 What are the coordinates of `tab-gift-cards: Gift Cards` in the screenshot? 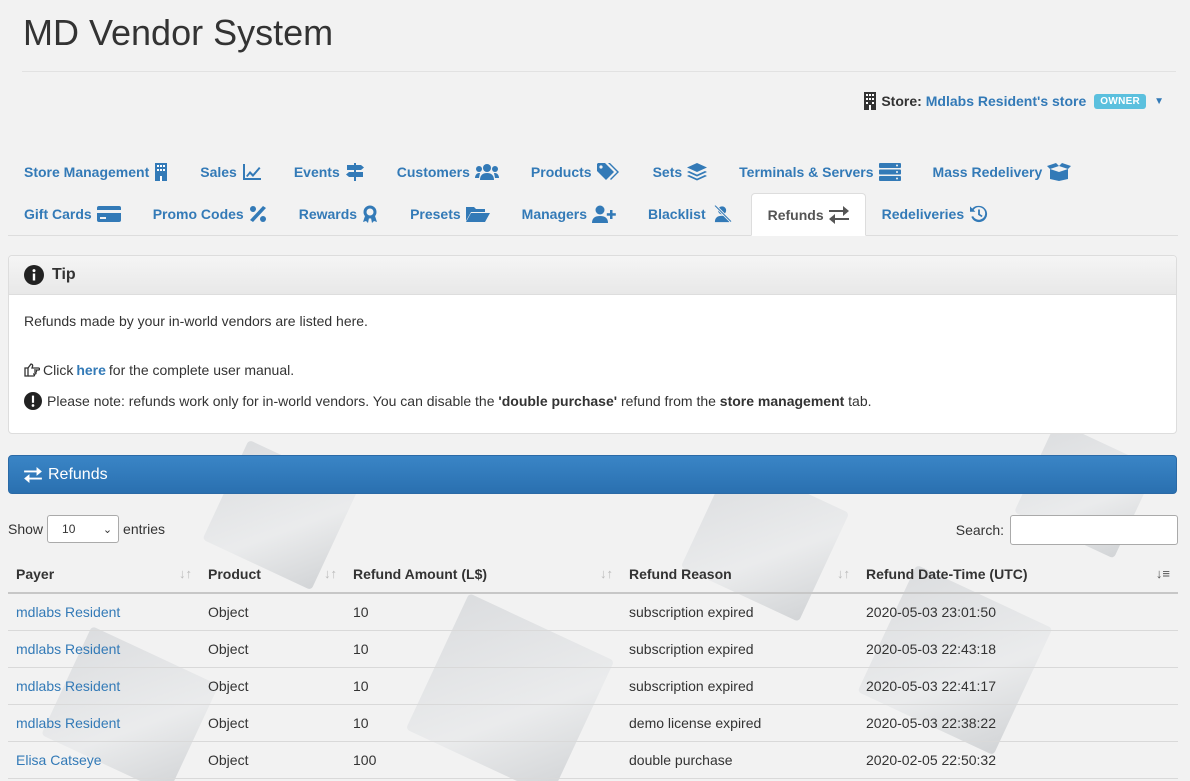 It's located at (72, 214).